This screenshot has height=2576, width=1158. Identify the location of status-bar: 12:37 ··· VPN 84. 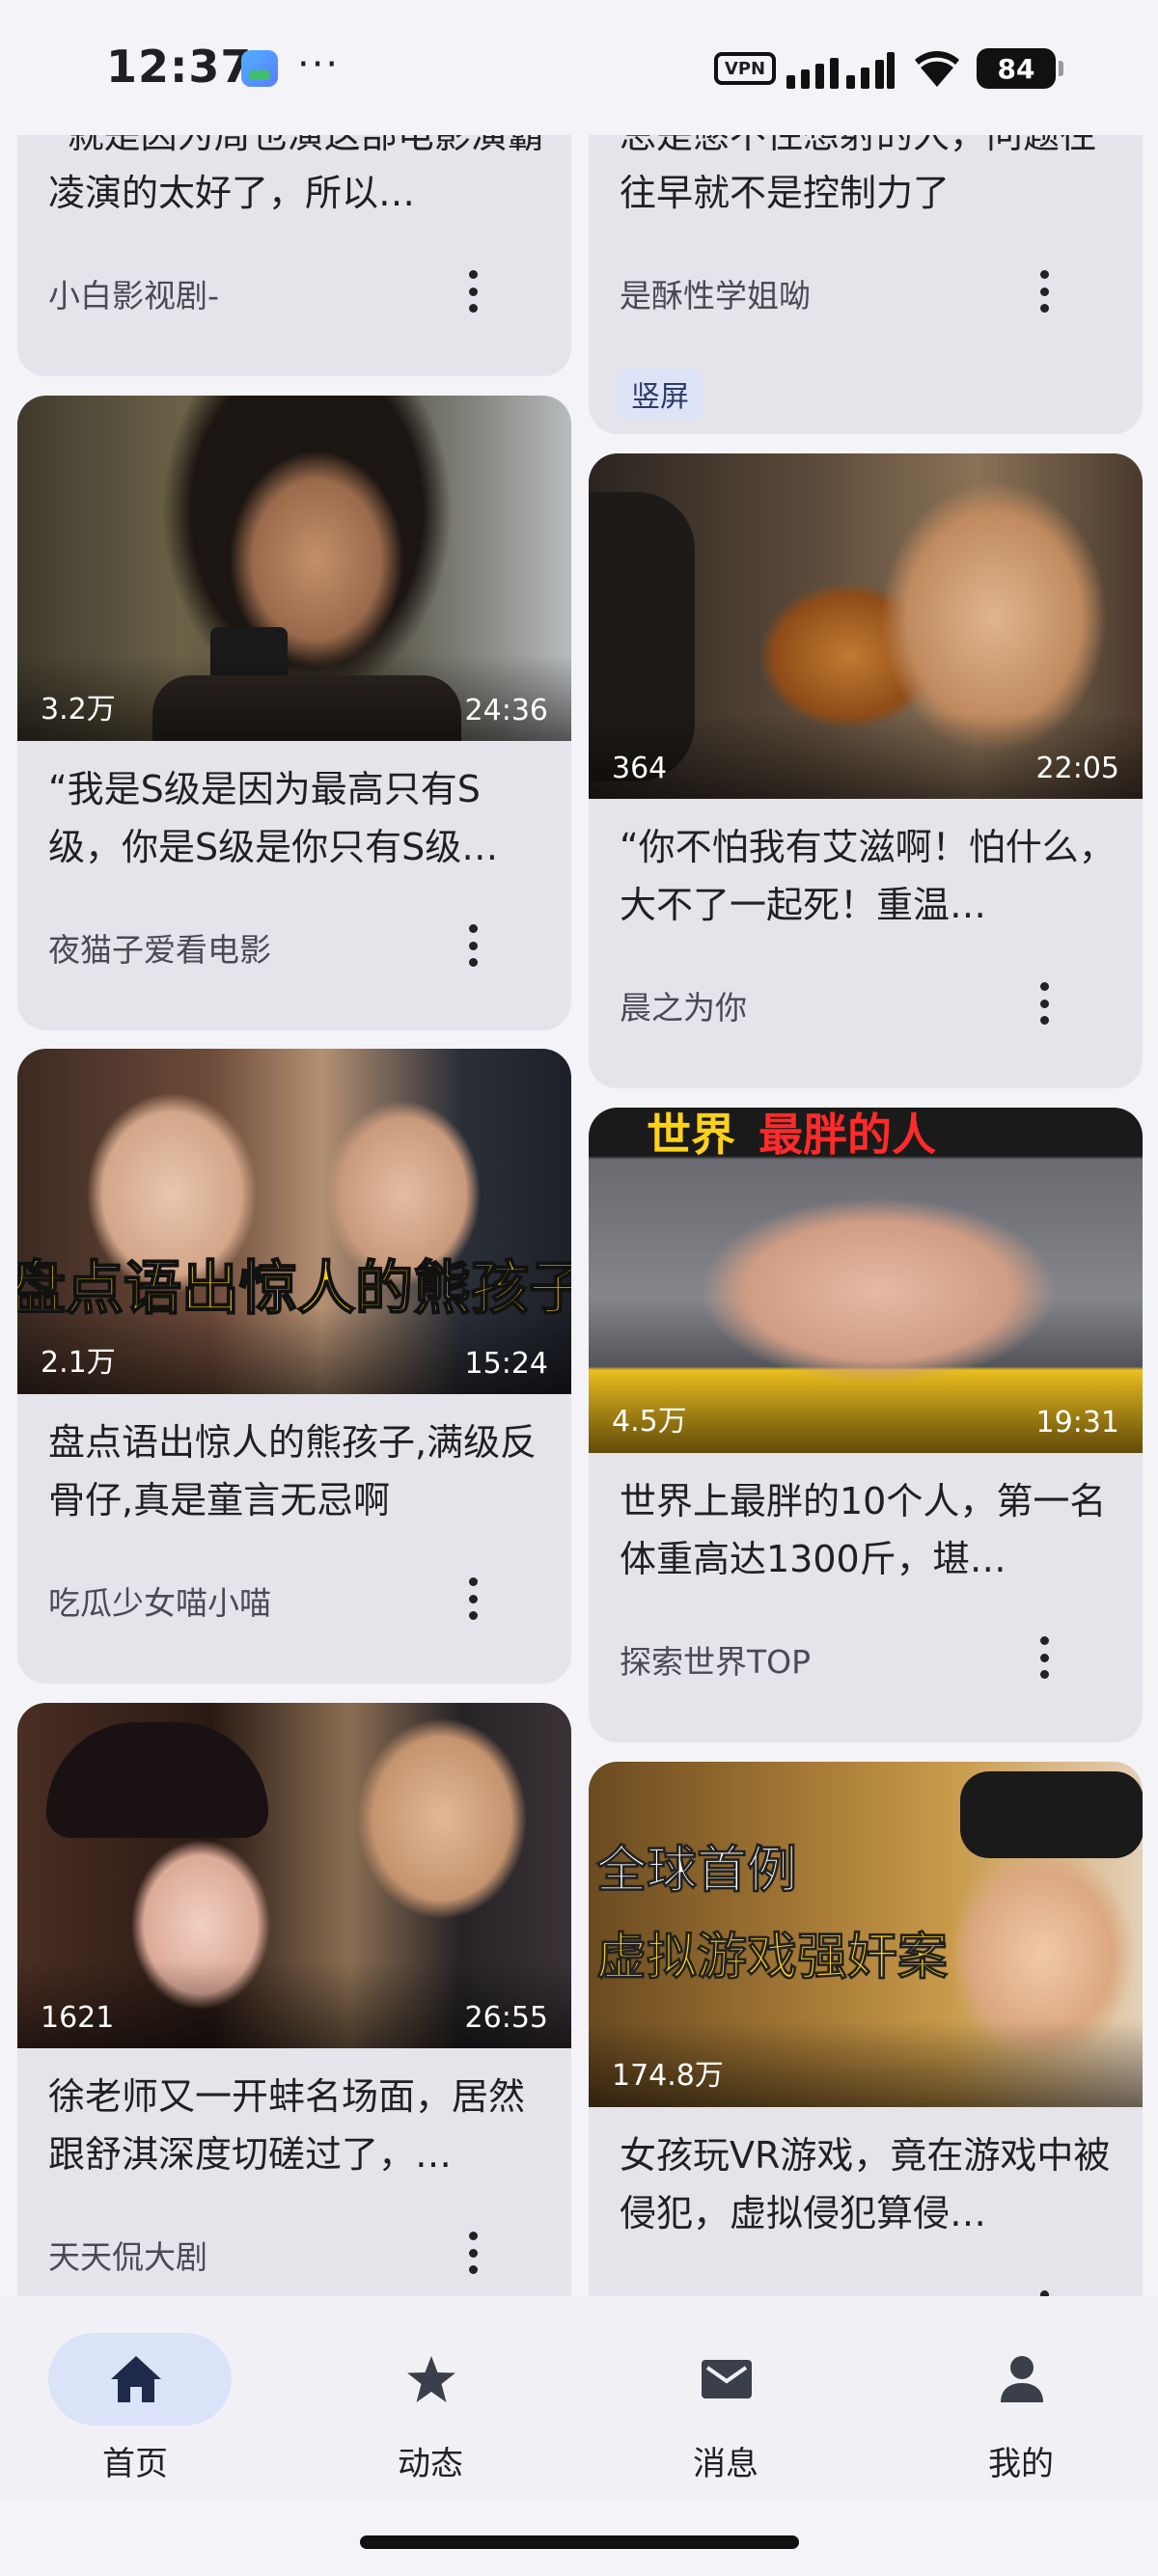
(579, 67).